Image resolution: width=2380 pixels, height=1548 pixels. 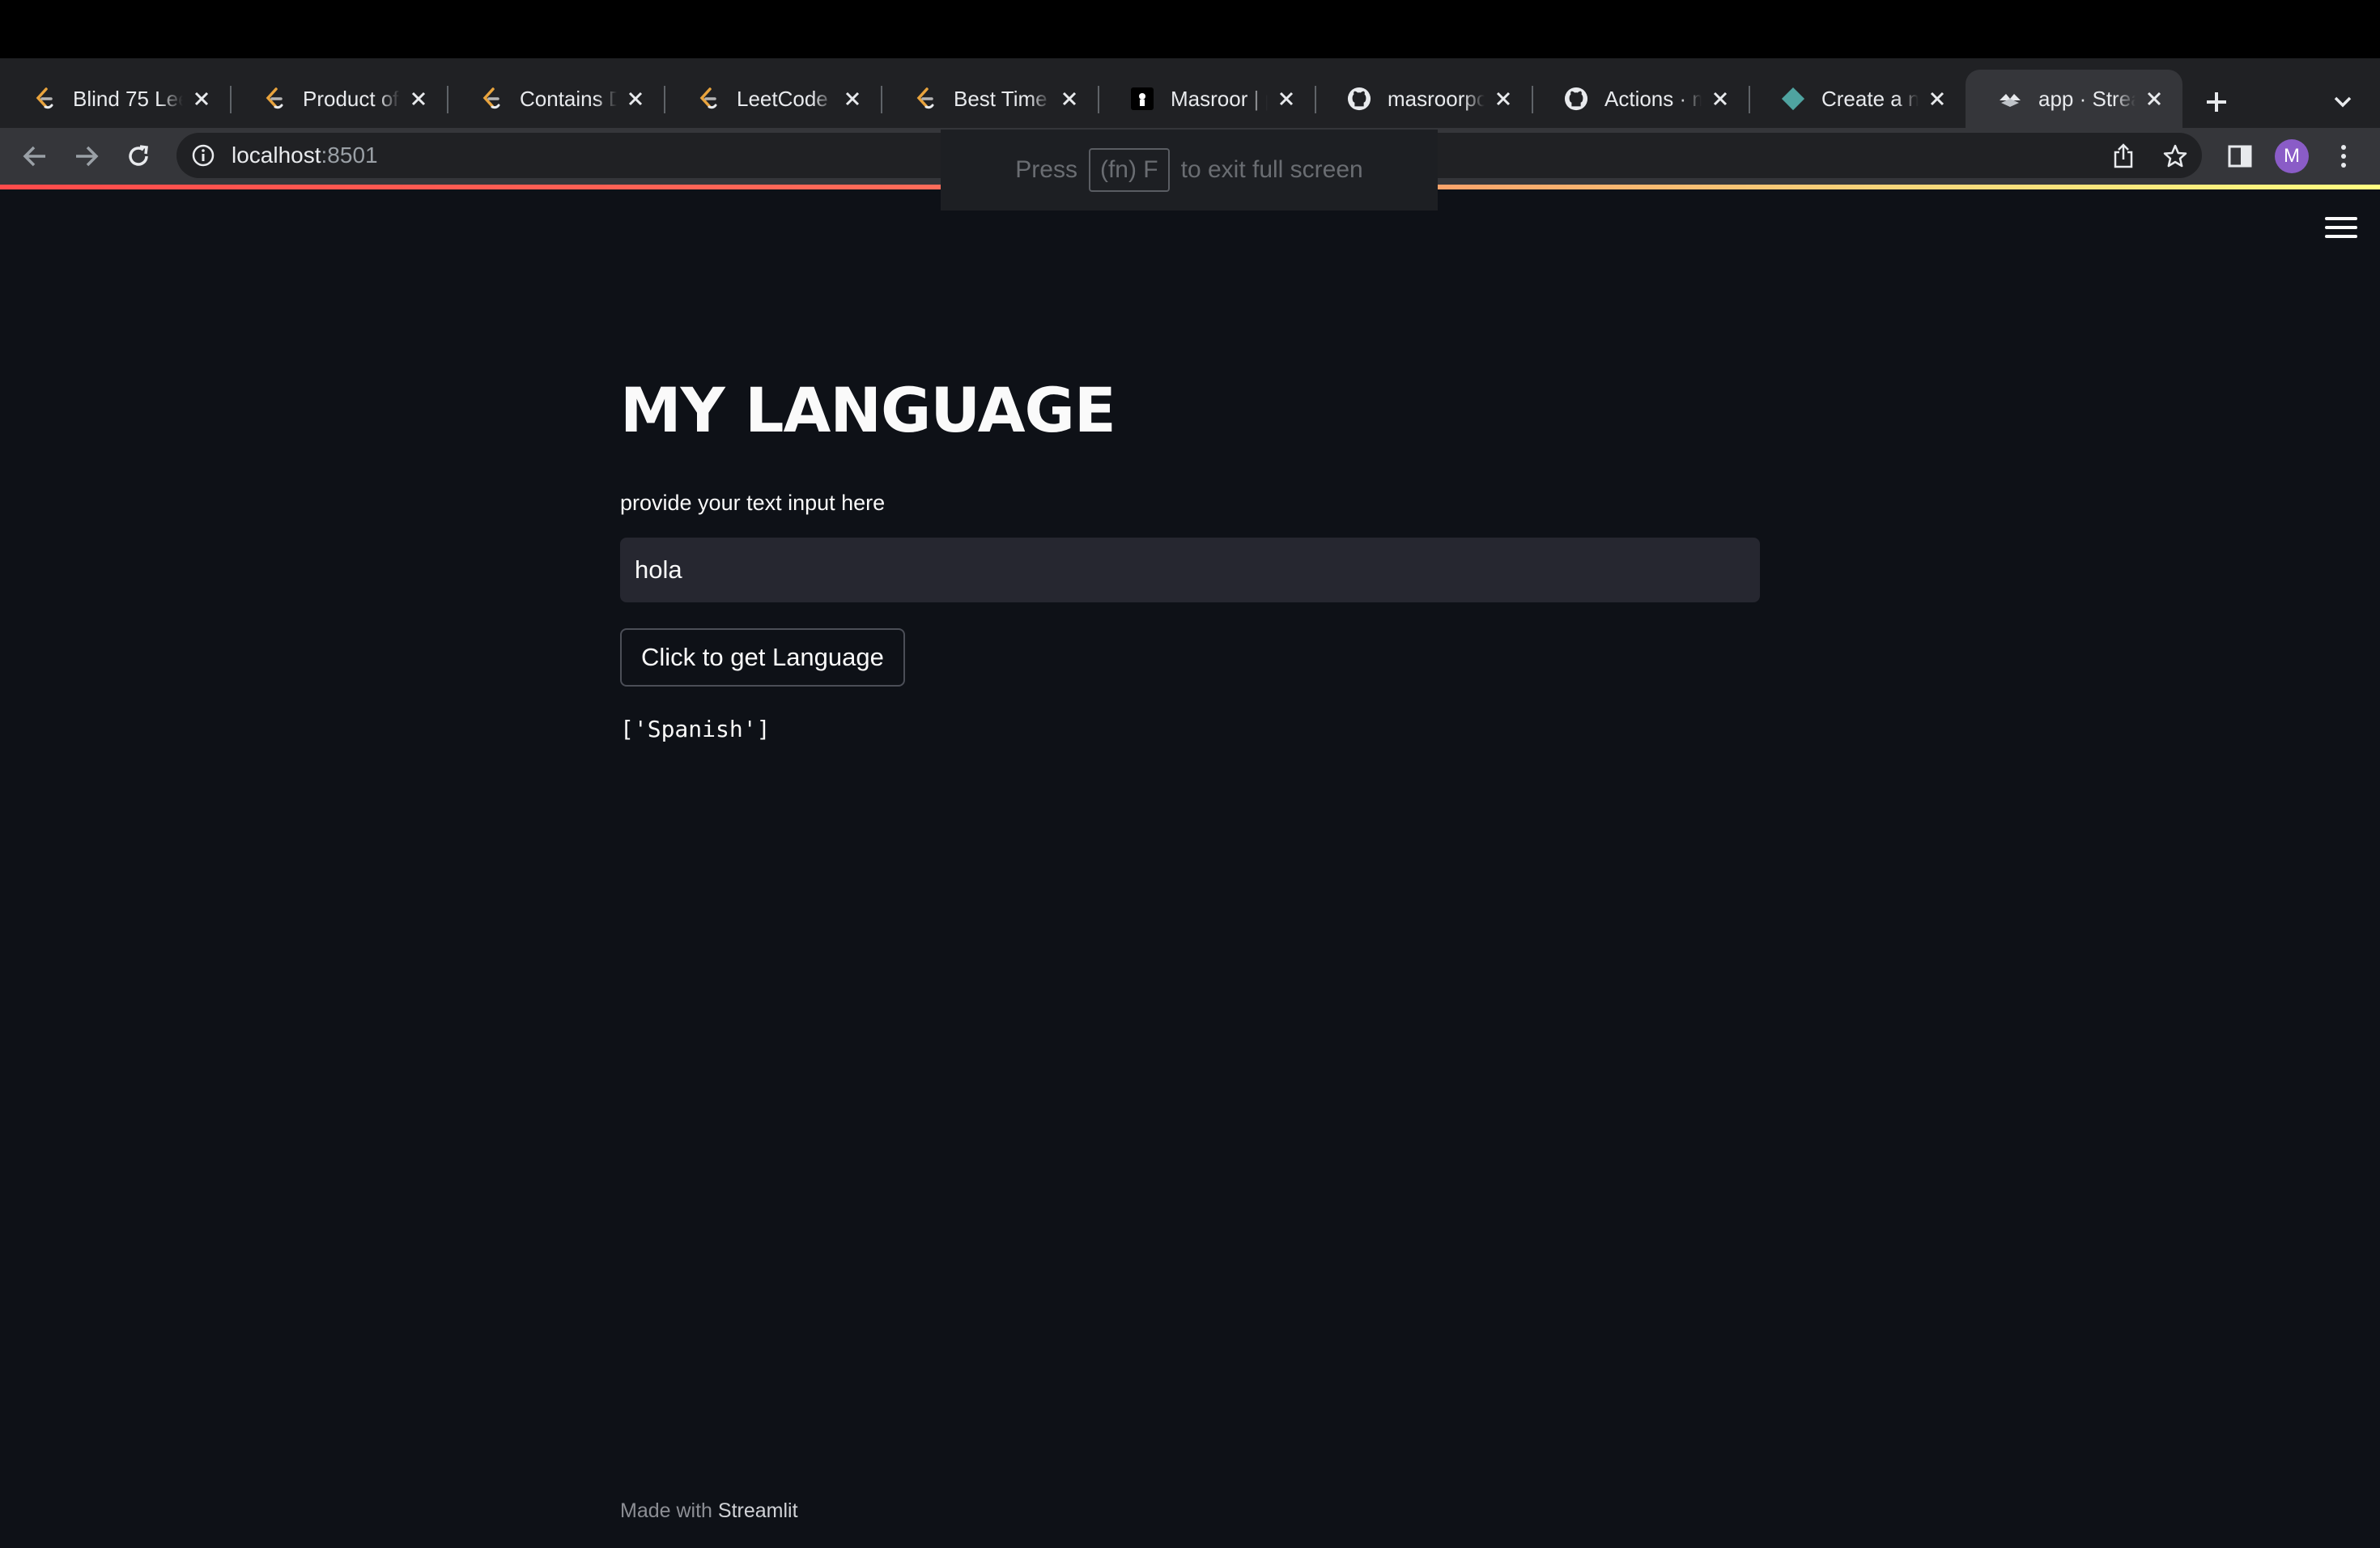 I want to click on browser-tab: Blind 75 LeetCode, so click(x=115, y=99).